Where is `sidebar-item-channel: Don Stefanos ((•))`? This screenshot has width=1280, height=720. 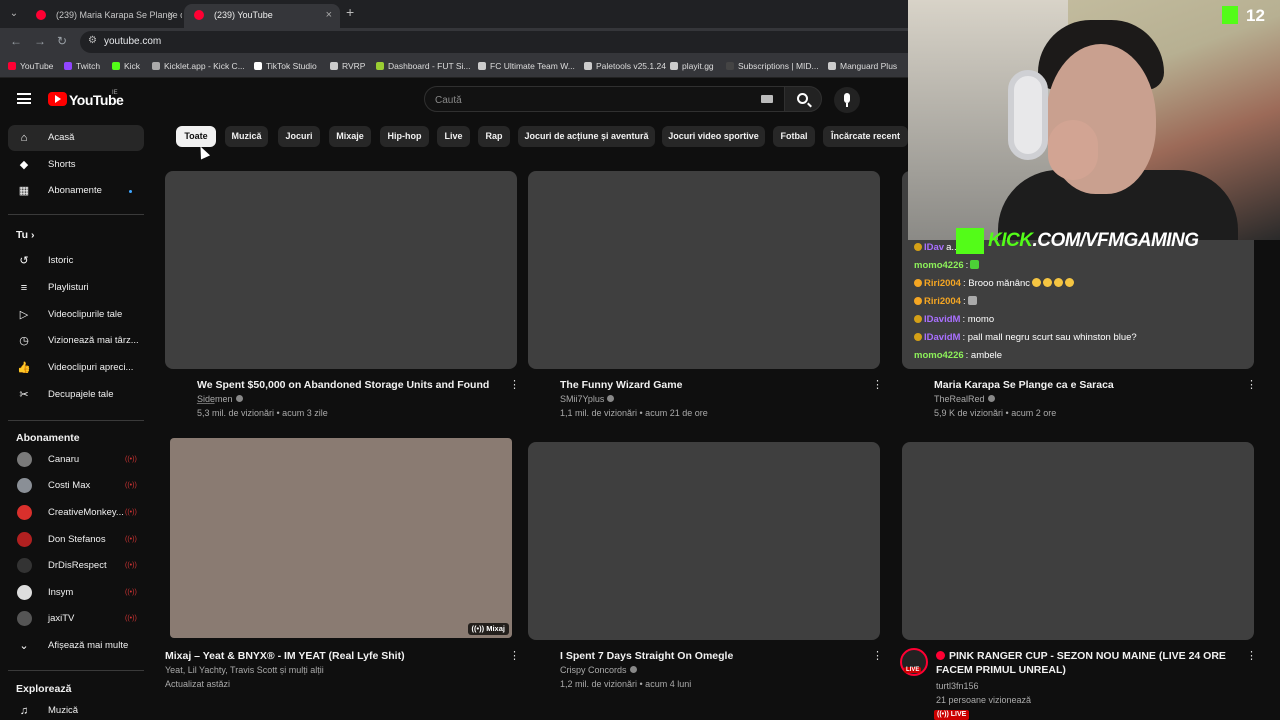 sidebar-item-channel: Don Stefanos ((•)) is located at coordinates (76, 540).